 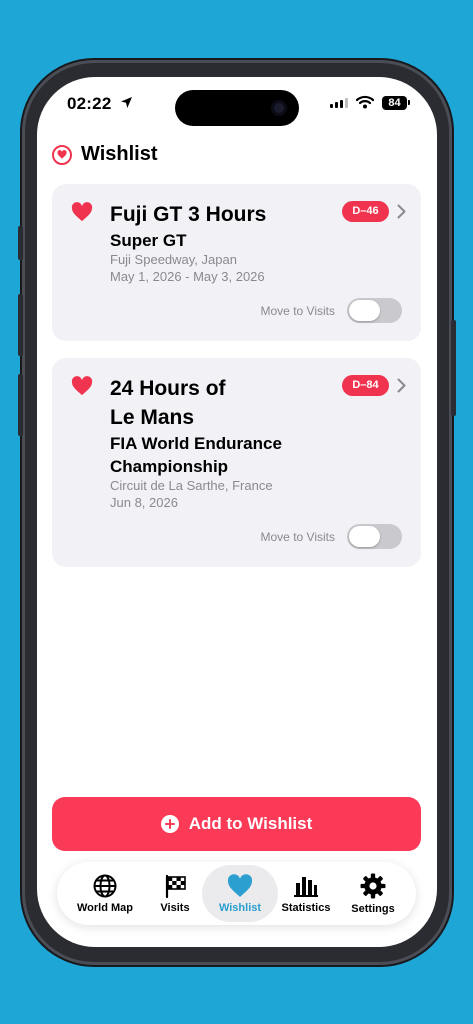 What do you see at coordinates (104, 907) in the screenshot?
I see `tab-label: World Map` at bounding box center [104, 907].